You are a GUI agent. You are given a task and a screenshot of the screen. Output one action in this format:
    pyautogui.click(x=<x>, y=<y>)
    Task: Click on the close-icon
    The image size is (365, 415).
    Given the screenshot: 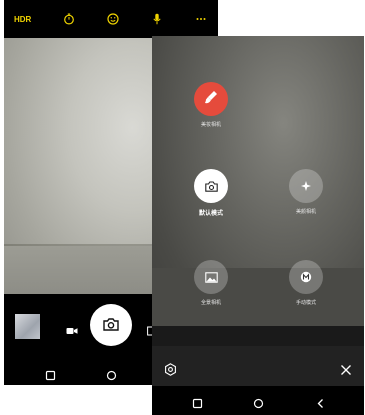 What is the action you would take?
    pyautogui.click(x=346, y=368)
    